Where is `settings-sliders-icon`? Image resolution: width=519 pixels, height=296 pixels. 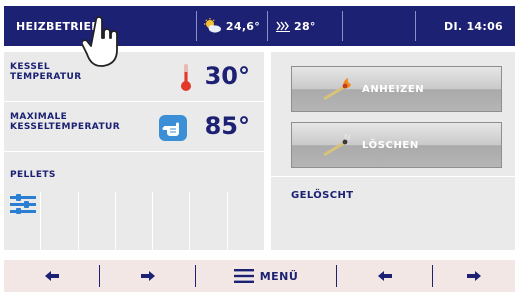 settings-sliders-icon is located at coordinates (23, 204).